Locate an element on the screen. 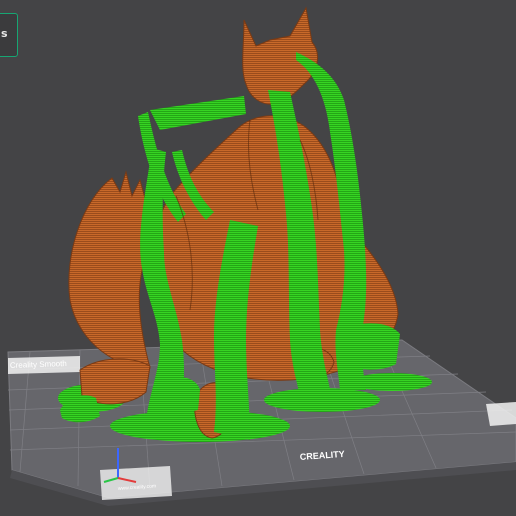 This screenshot has width=516, height=516. side-panel-toggle-button: s is located at coordinates (9, 35).